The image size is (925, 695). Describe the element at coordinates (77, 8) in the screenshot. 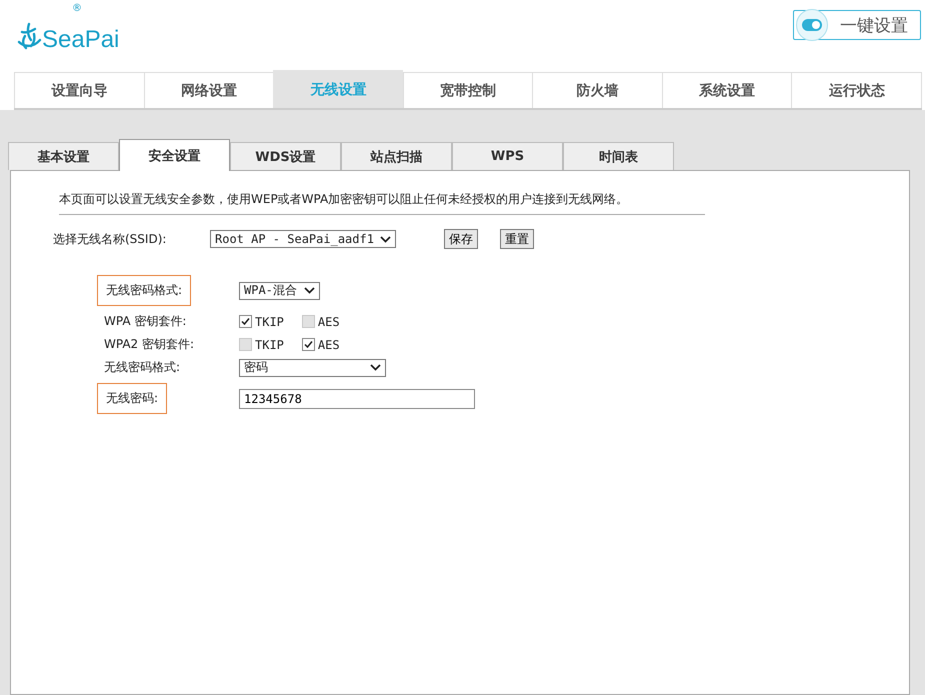

I see `registered-mark: ®` at that location.